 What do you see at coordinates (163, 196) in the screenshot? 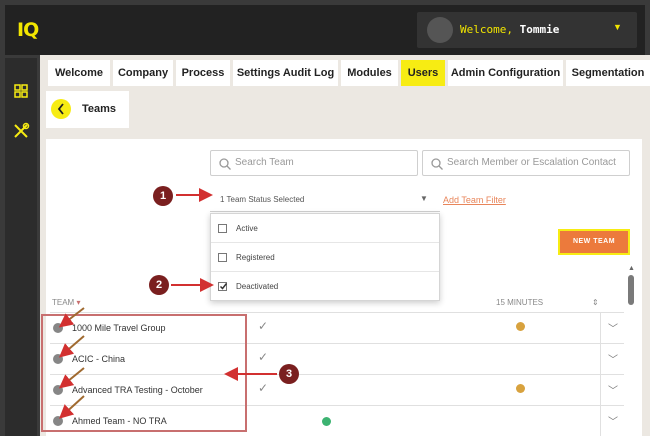
I see `annotation-marker-1: 1` at bounding box center [163, 196].